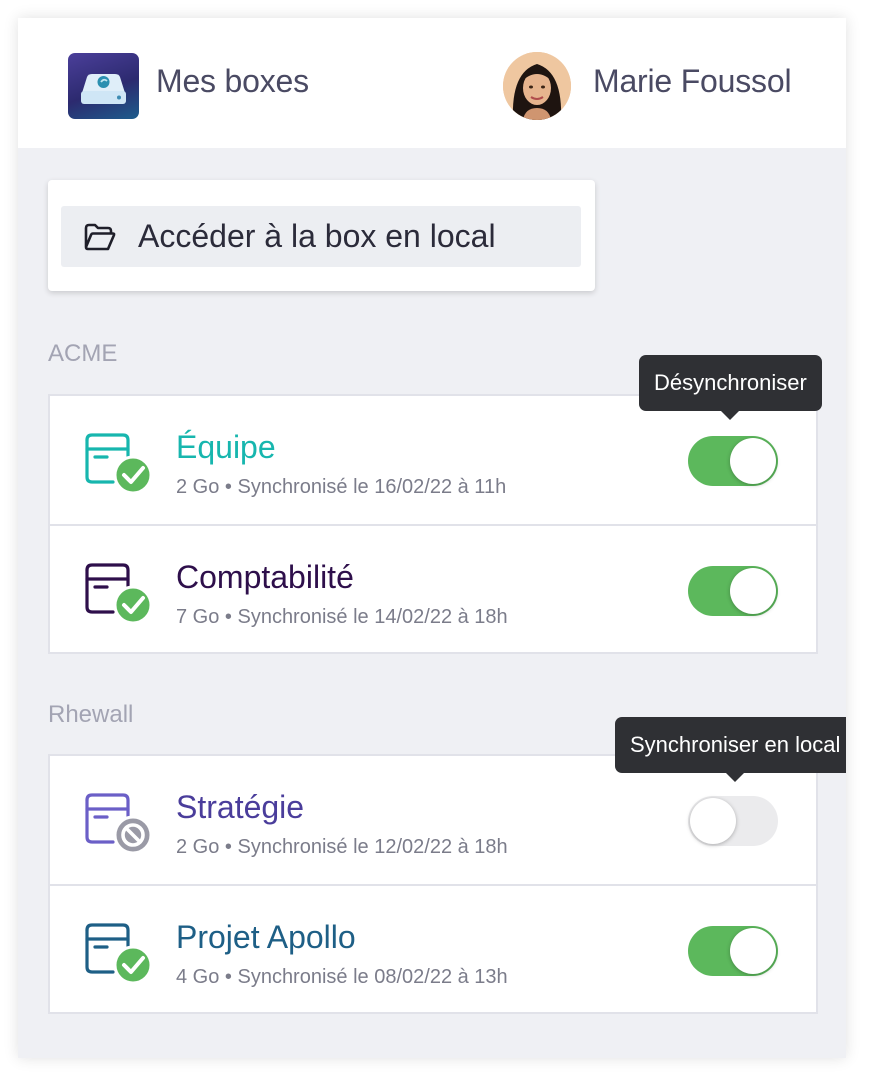 Image resolution: width=874 pixels, height=1076 pixels. What do you see at coordinates (432, 83) in the screenshot?
I see `app-header: Mes boxes Marie Foussol` at bounding box center [432, 83].